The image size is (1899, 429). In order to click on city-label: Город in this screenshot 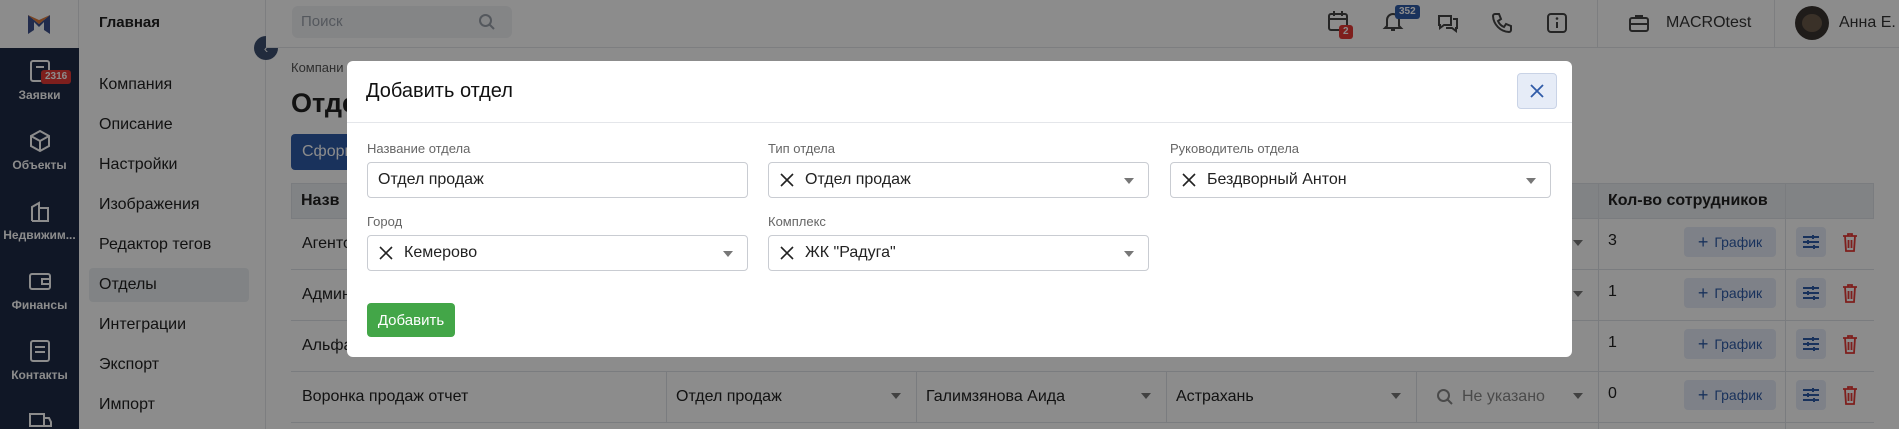, I will do `click(385, 221)`.